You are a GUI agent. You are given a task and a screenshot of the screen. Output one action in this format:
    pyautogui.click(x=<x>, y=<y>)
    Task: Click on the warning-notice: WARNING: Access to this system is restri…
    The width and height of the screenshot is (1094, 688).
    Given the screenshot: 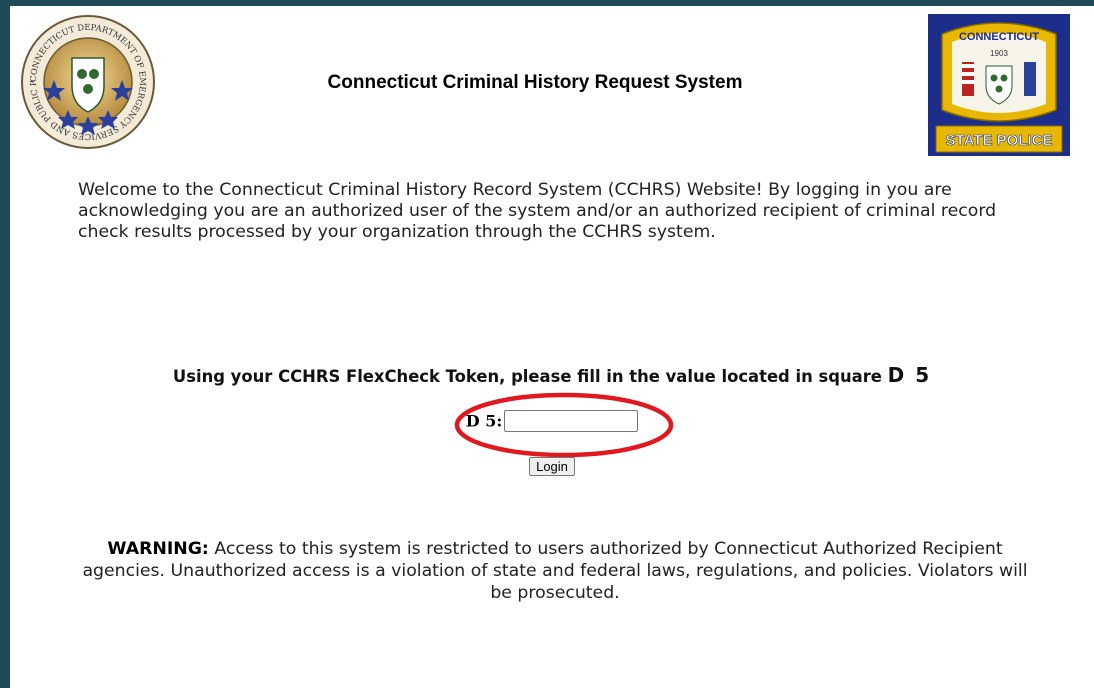 What is the action you would take?
    pyautogui.click(x=555, y=571)
    